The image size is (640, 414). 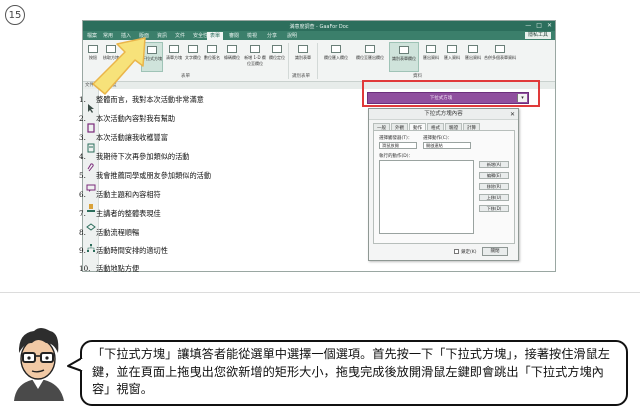 What do you see at coordinates (119, 66) in the screenshot?
I see `pointer-arrow-icon` at bounding box center [119, 66].